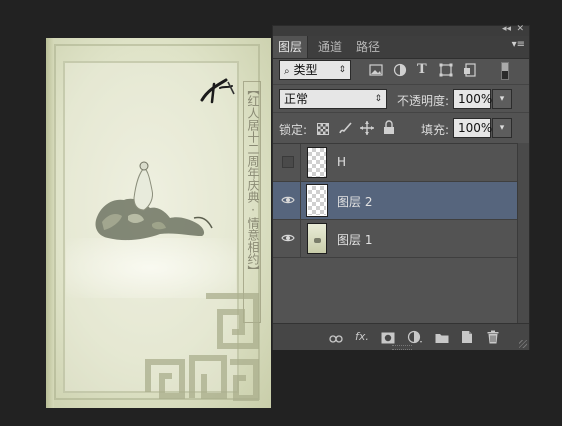  I want to click on fill-label: 填充:, so click(435, 130).